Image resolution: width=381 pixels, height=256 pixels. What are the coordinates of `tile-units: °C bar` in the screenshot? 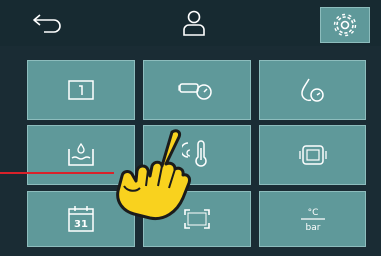 It's located at (312, 219).